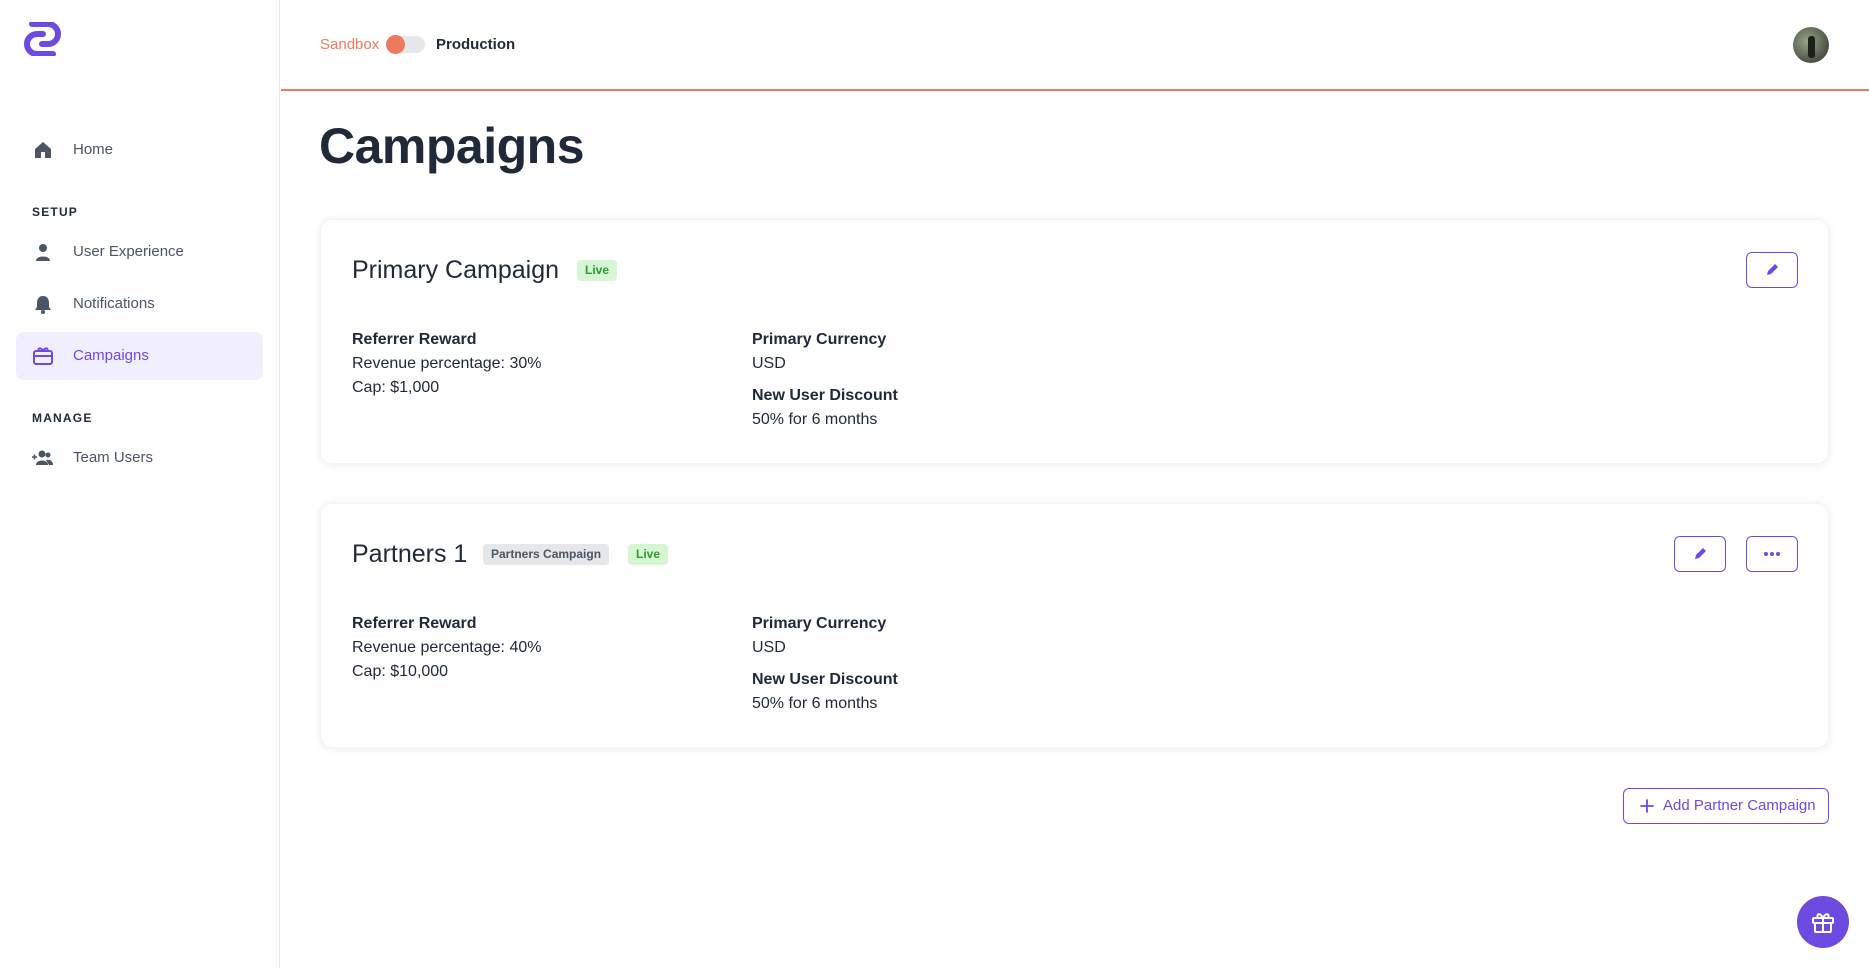 This screenshot has width=1869, height=968. I want to click on sidebar-item-label: User Experience, so click(128, 251).